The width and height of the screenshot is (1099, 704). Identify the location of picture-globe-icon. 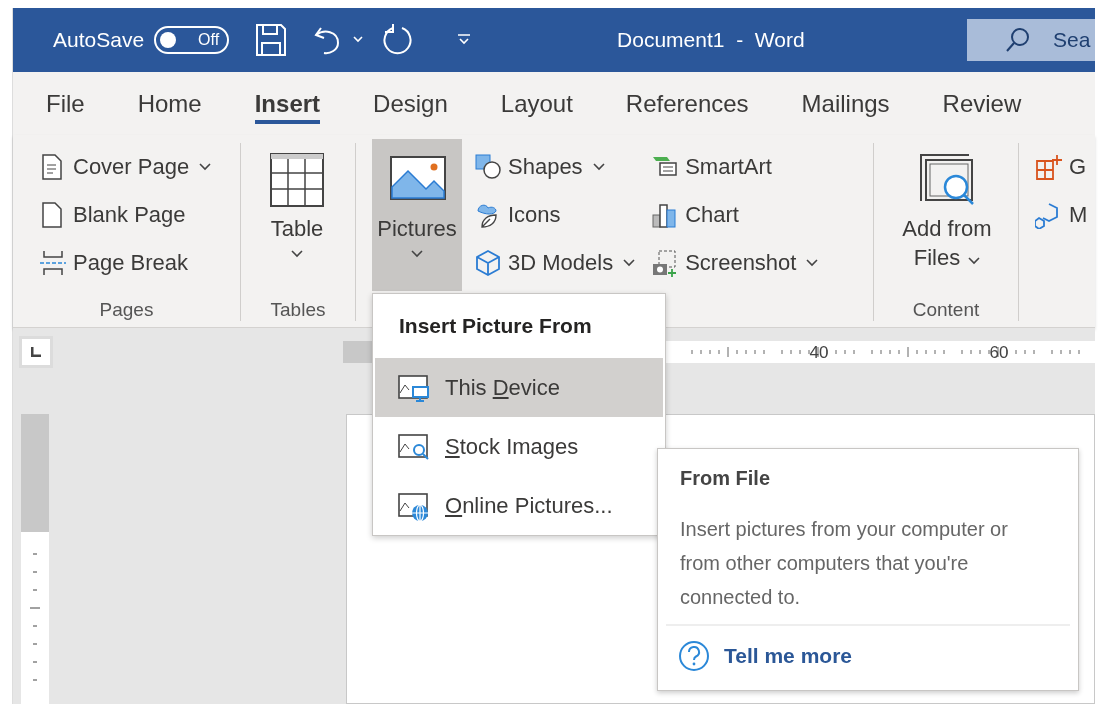
(413, 505).